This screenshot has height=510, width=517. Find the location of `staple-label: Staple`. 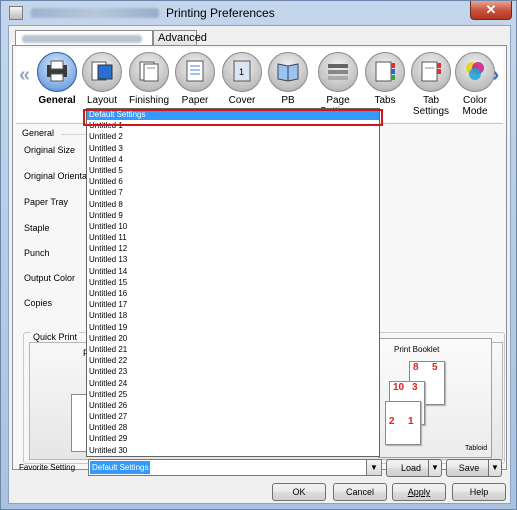

staple-label: Staple is located at coordinates (37, 228).